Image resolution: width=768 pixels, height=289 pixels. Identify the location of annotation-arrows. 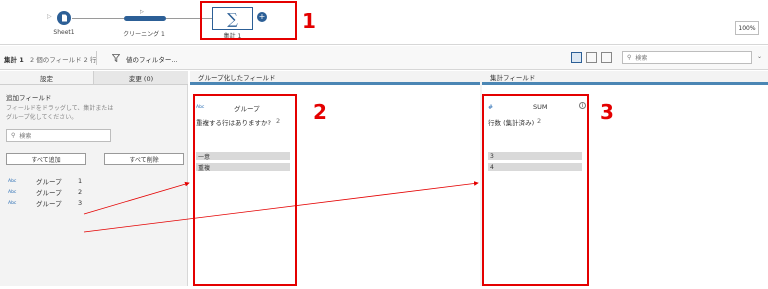
(281, 207).